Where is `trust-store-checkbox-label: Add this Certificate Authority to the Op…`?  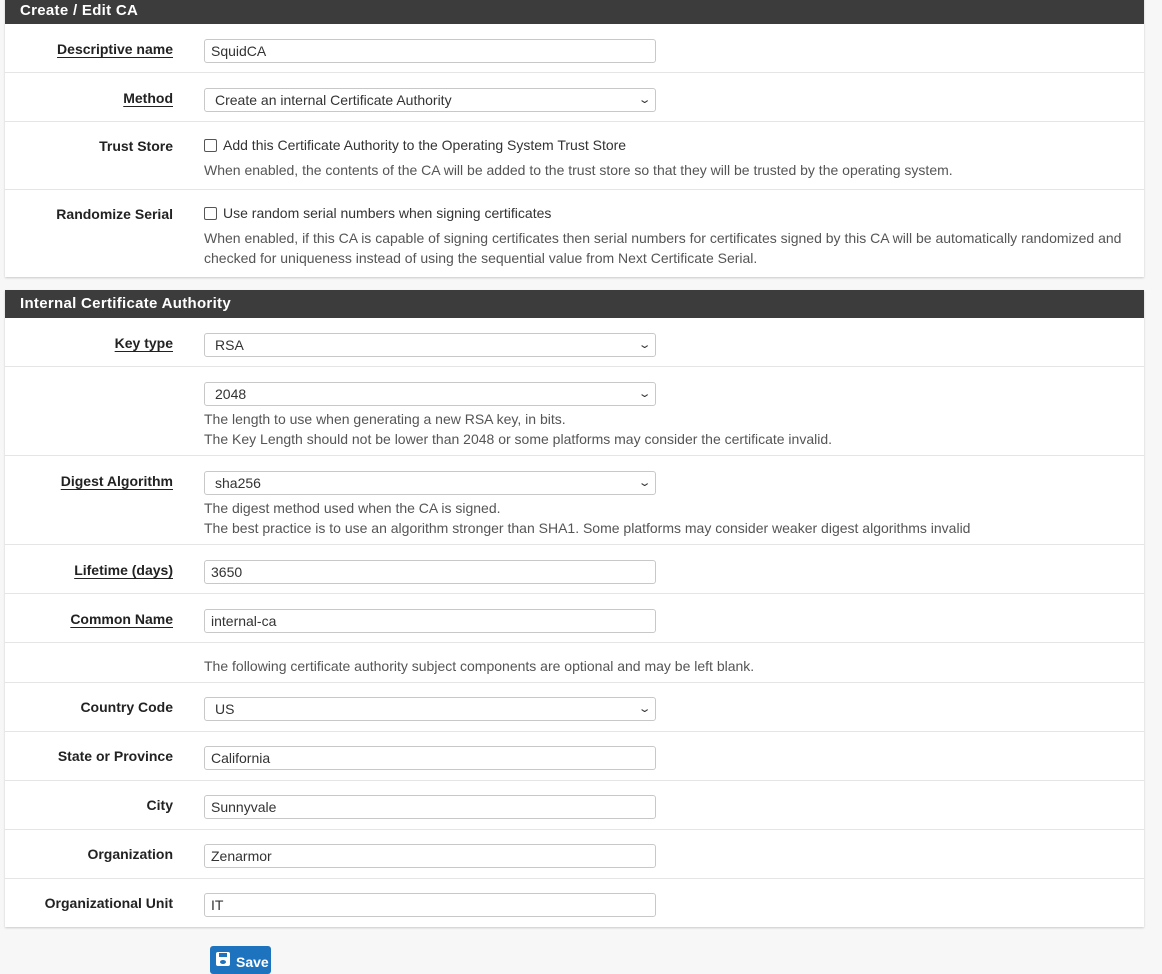 trust-store-checkbox-label: Add this Certificate Authority to the Op… is located at coordinates (424, 145).